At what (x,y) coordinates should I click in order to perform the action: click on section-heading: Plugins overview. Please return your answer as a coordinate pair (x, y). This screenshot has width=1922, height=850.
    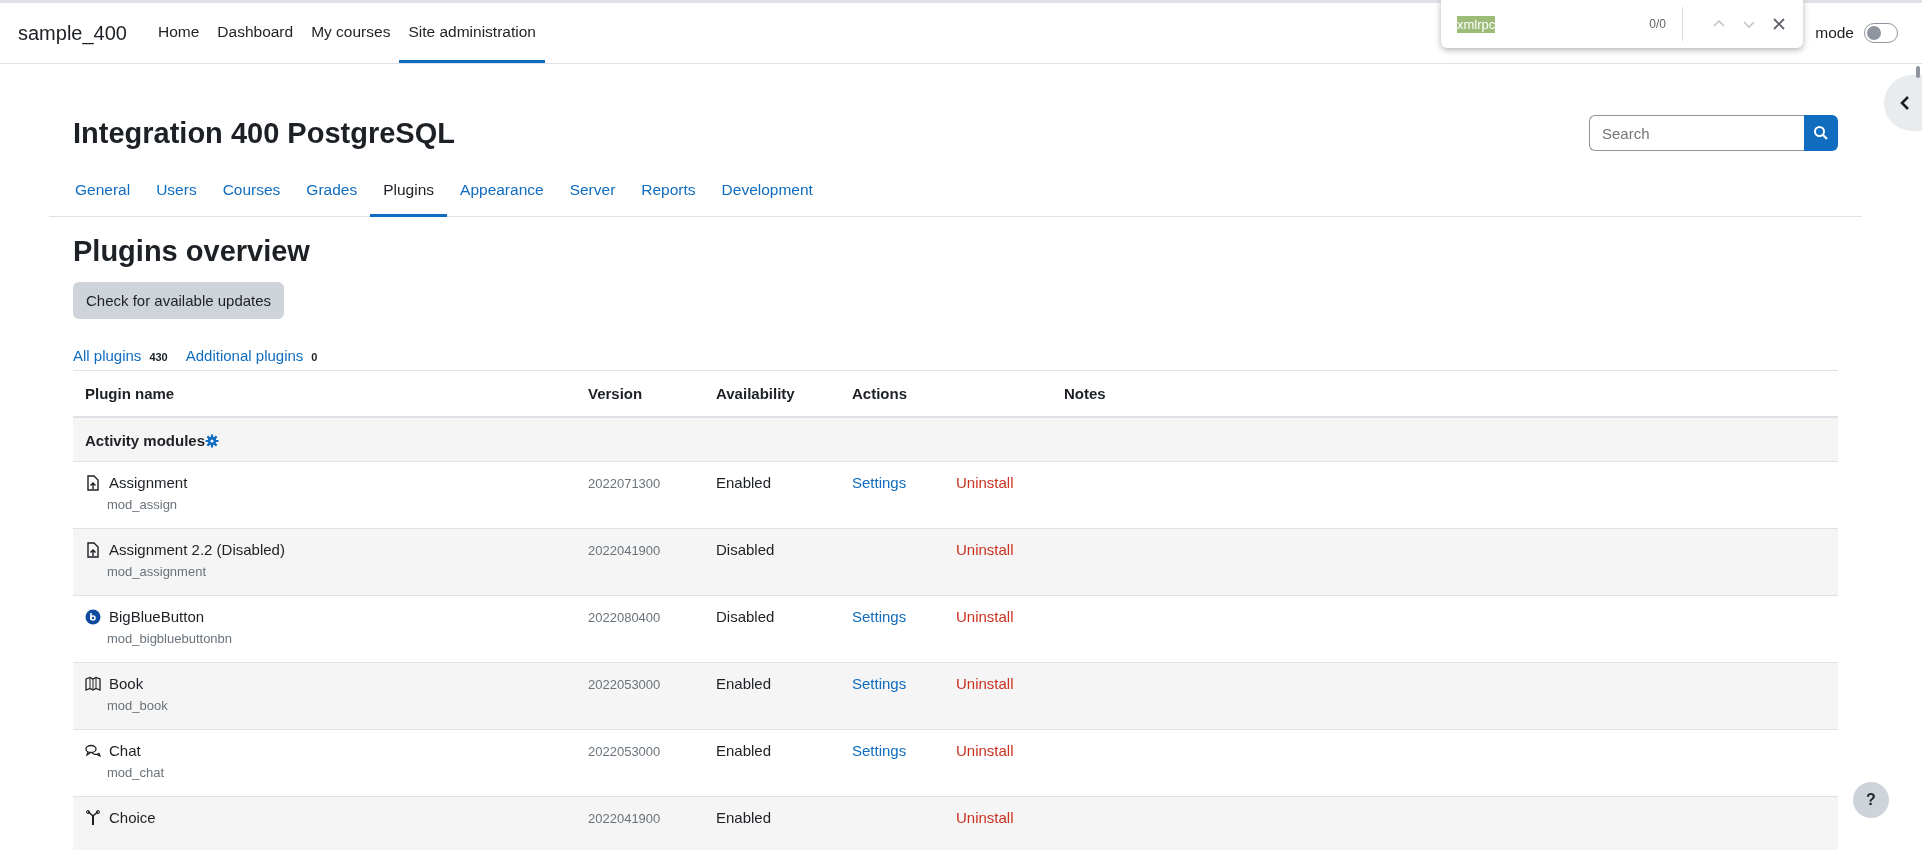
    Looking at the image, I should click on (192, 251).